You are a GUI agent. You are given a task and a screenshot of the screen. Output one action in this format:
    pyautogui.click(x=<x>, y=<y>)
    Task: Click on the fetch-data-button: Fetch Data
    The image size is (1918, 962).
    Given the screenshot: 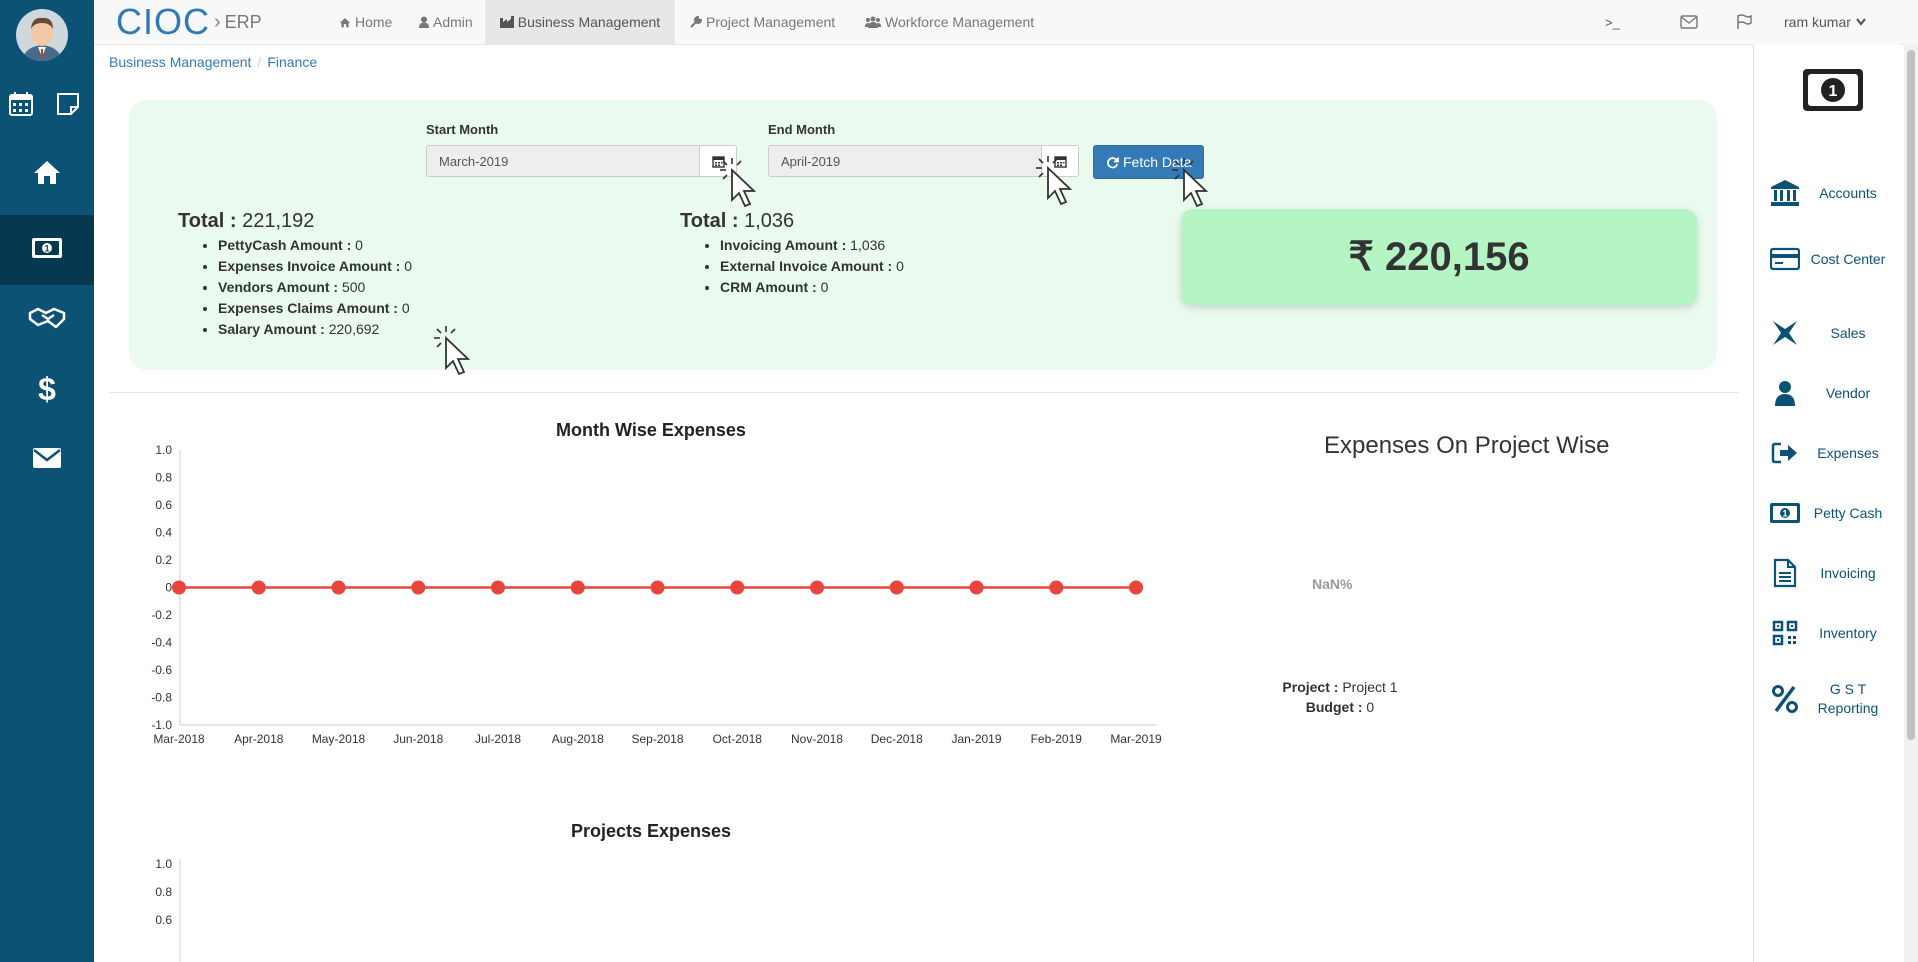 What is the action you would take?
    pyautogui.click(x=1149, y=162)
    